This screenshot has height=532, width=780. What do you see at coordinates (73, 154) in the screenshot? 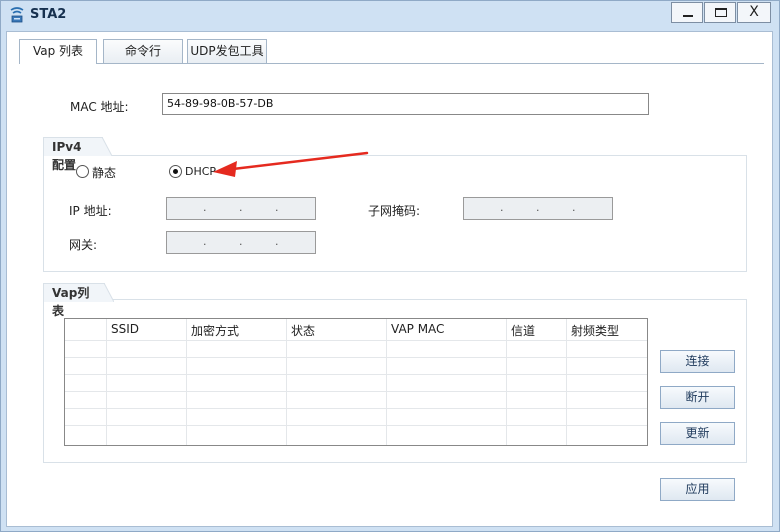
I see `ipv4-group-title: IPv4 配置` at bounding box center [73, 154].